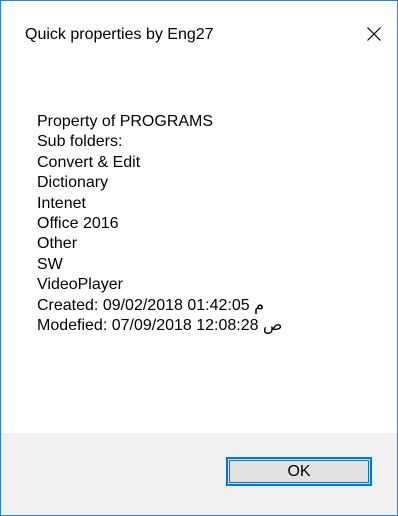 This screenshot has height=516, width=398. Describe the element at coordinates (299, 471) in the screenshot. I see `ok-button: OK` at that location.